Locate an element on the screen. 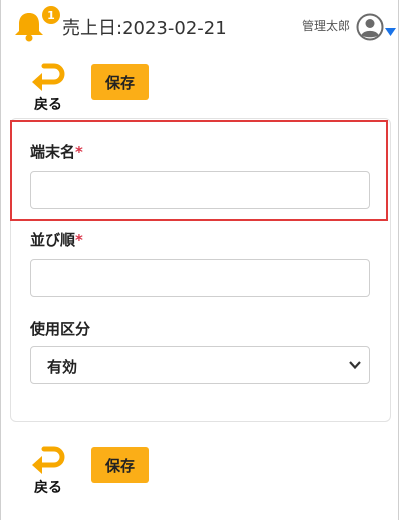 This screenshot has height=520, width=400. left-frame-border is located at coordinates (0, 260).